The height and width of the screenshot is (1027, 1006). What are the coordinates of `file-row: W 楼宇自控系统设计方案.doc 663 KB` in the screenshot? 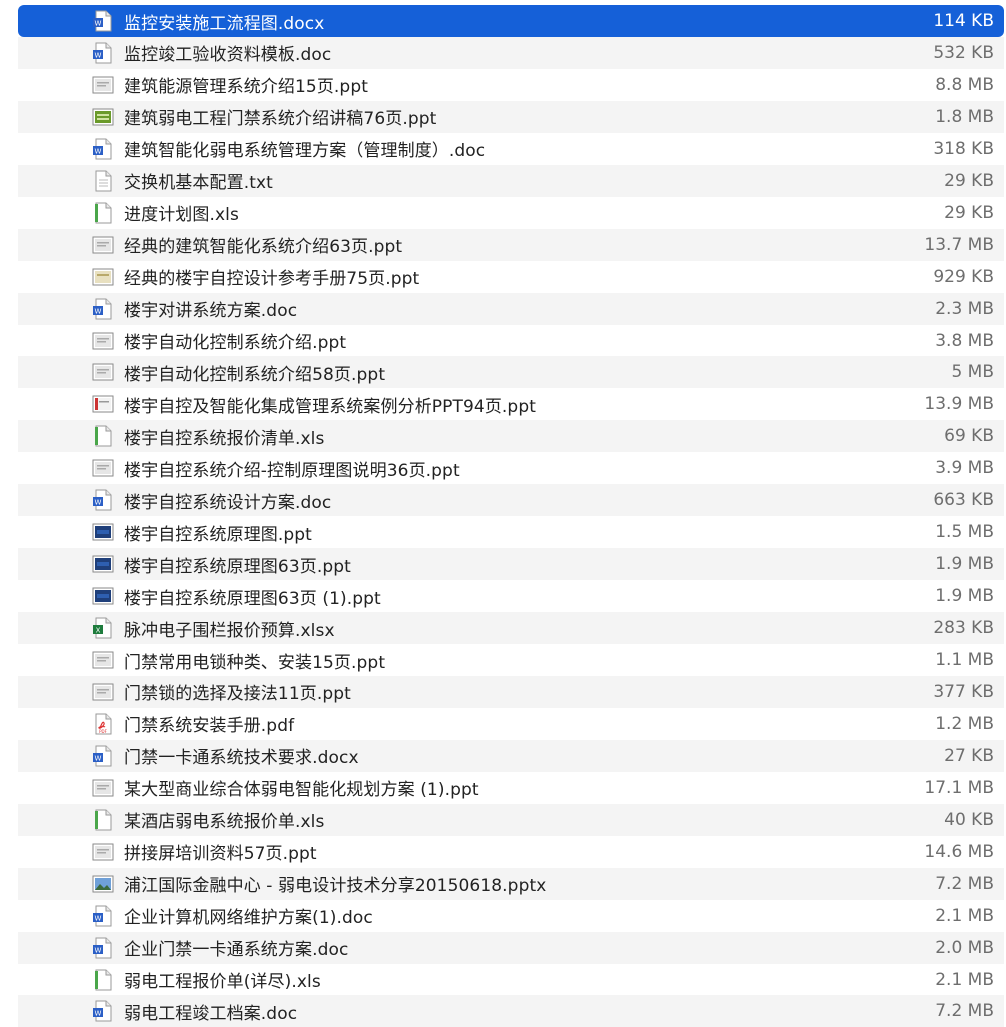 It's located at (511, 500).